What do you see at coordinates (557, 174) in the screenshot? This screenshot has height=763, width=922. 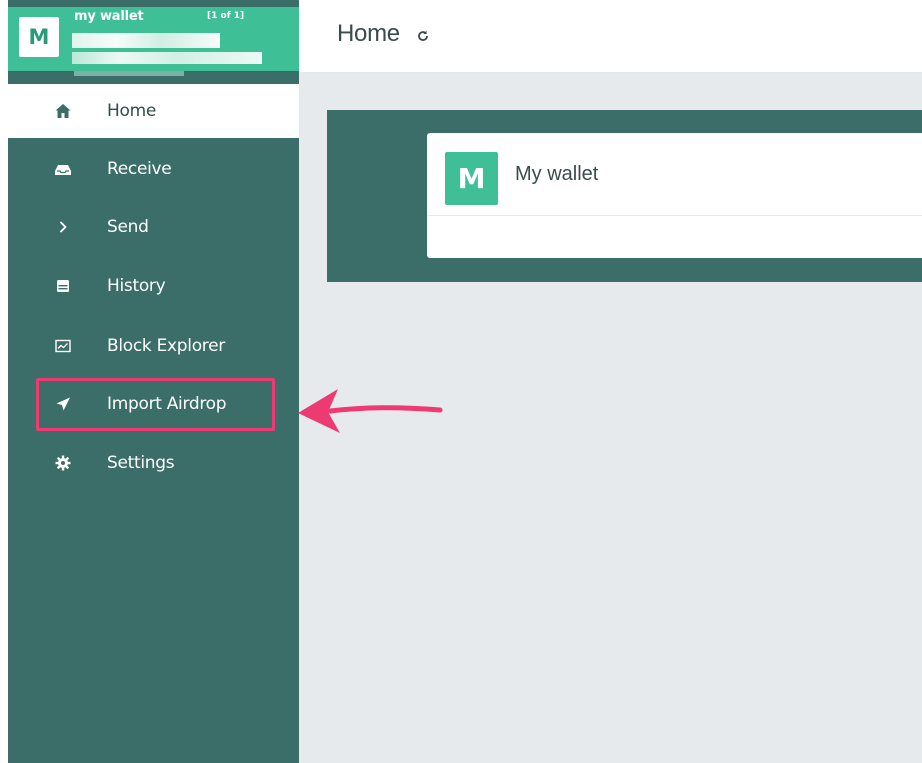 I see `wallet-card-name: My wallet` at bounding box center [557, 174].